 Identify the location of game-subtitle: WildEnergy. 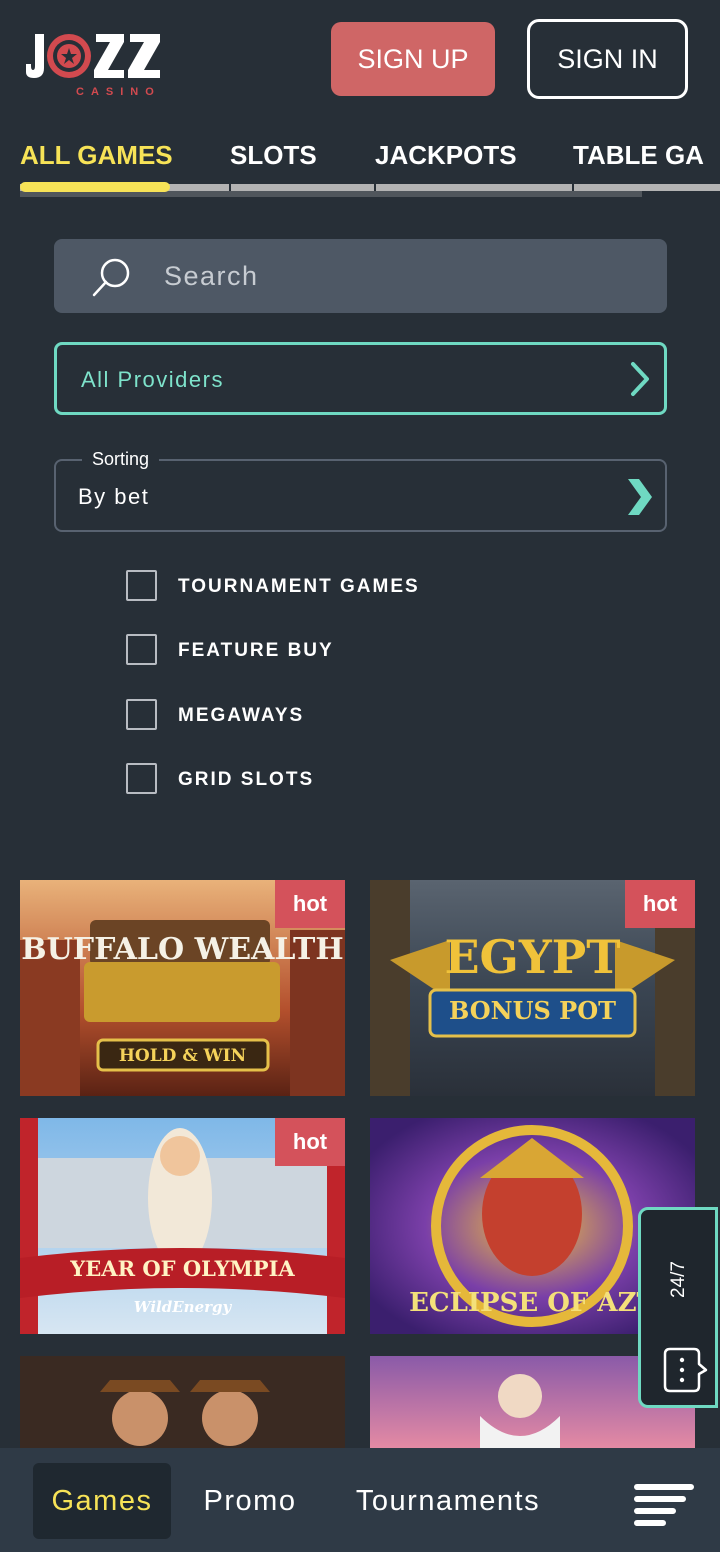
(182, 1307).